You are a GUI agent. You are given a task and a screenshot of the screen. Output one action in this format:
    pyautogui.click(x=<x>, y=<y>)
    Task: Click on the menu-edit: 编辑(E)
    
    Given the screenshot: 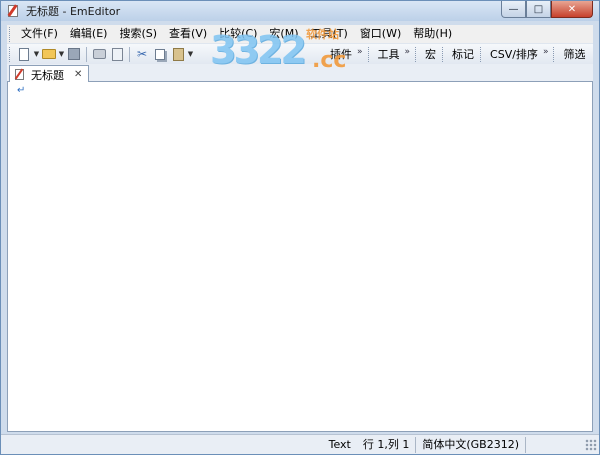 What is the action you would take?
    pyautogui.click(x=89, y=34)
    